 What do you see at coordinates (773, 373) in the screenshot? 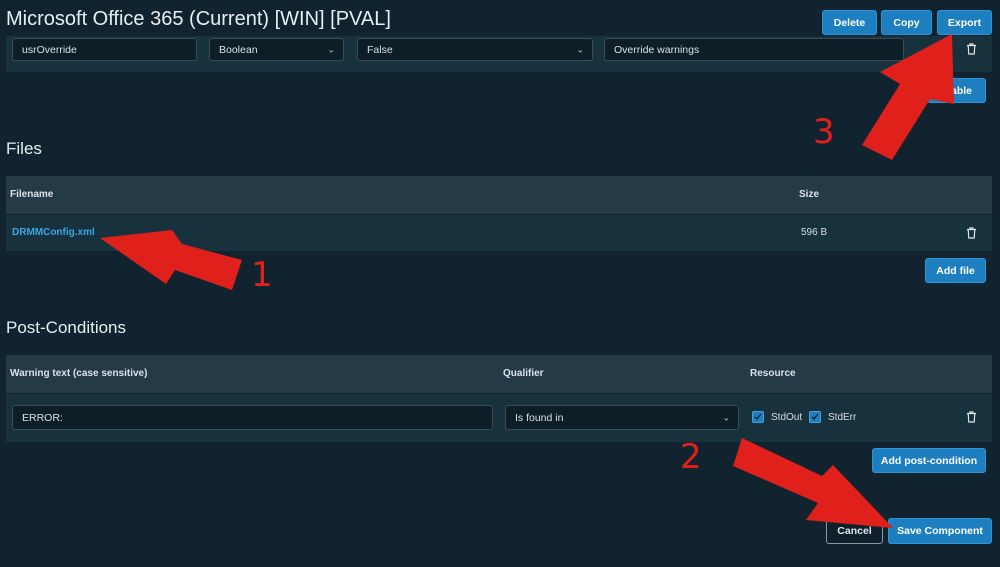
I see `column-resource: Resource` at bounding box center [773, 373].